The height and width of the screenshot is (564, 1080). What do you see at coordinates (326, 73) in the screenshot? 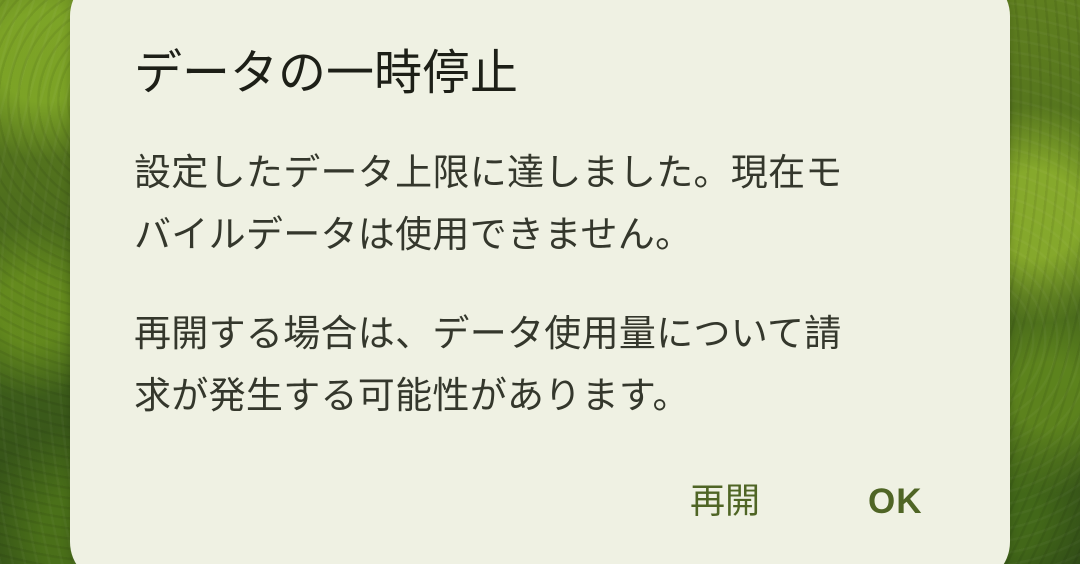
I see `dialog-title: データの一時停止` at bounding box center [326, 73].